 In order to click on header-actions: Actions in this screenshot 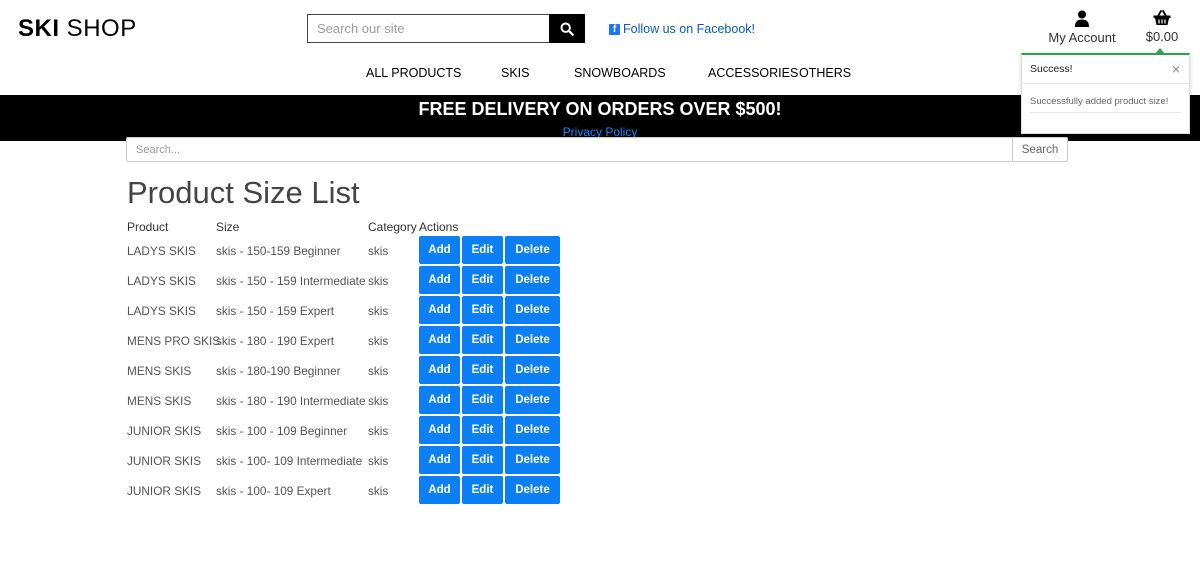, I will do `click(439, 227)`.